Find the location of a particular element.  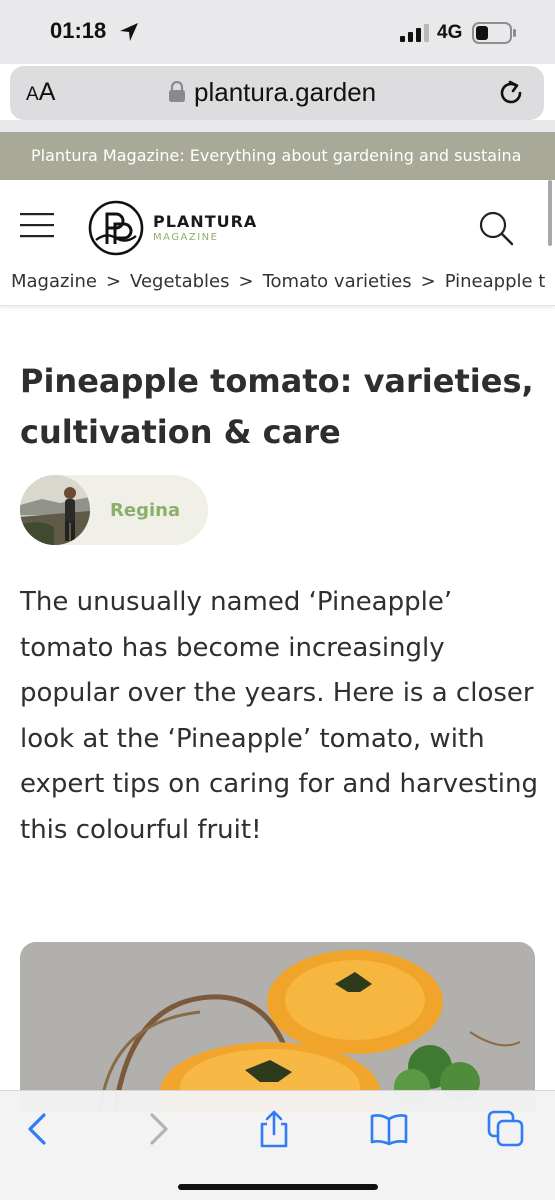

text-size-small-label: A is located at coordinates (32, 94).